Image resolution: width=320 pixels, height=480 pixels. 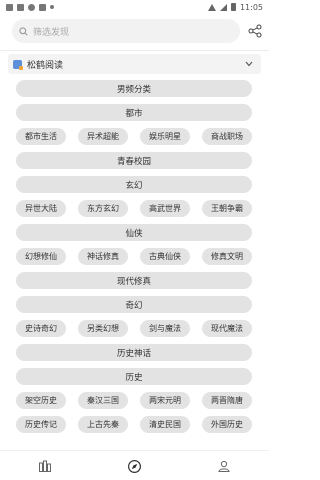 I want to click on compass-icon, so click(x=134, y=466).